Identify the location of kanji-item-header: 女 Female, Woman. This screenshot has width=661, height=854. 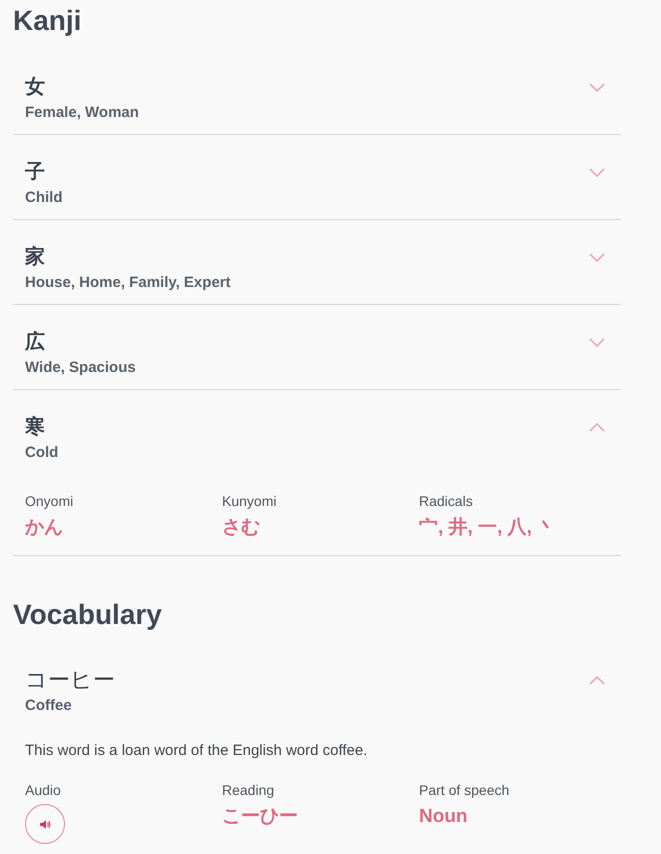
(317, 87).